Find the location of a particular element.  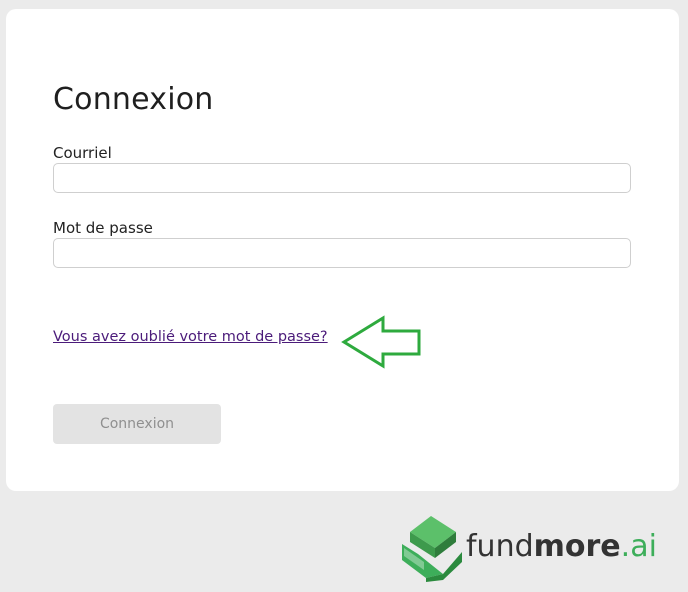

brand-name-suffix: .ai is located at coordinates (638, 546).